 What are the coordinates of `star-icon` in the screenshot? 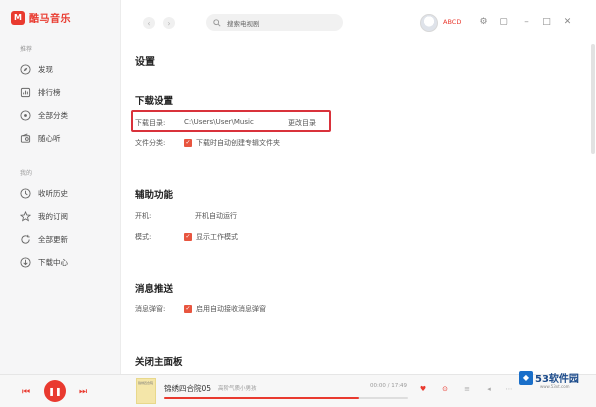 It's located at (25, 216).